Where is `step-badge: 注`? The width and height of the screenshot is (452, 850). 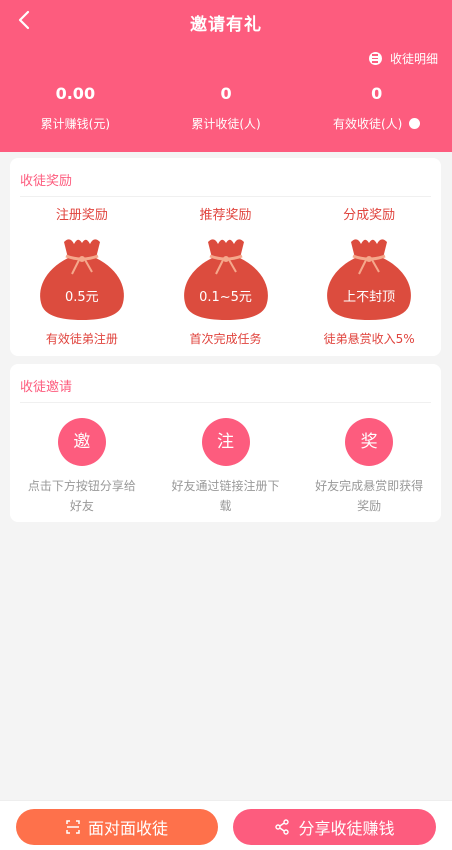 step-badge: 注 is located at coordinates (225, 442).